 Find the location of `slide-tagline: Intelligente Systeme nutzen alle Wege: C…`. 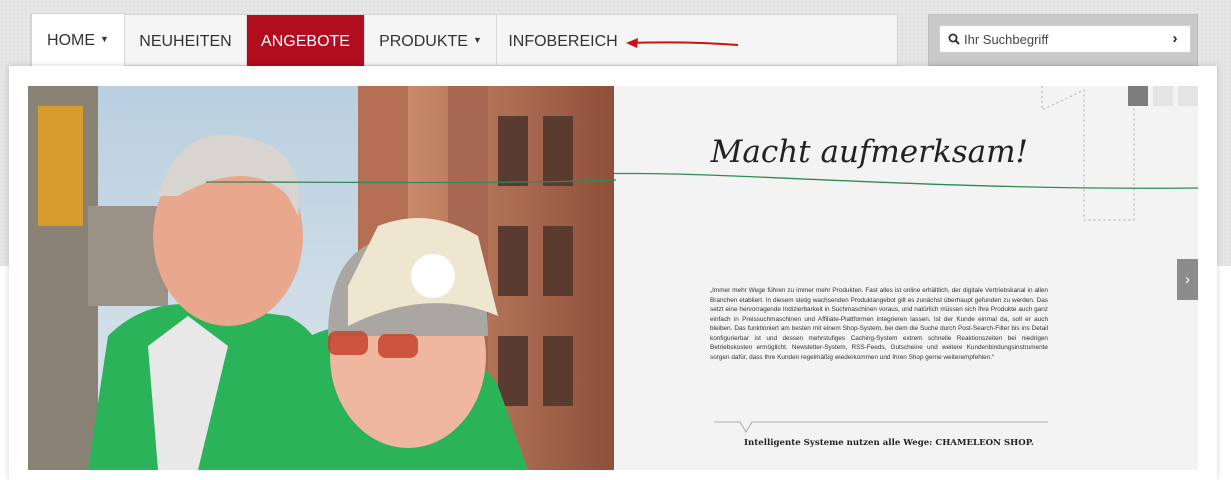

slide-tagline: Intelligente Systeme nutzen alle Wege: C… is located at coordinates (889, 443).